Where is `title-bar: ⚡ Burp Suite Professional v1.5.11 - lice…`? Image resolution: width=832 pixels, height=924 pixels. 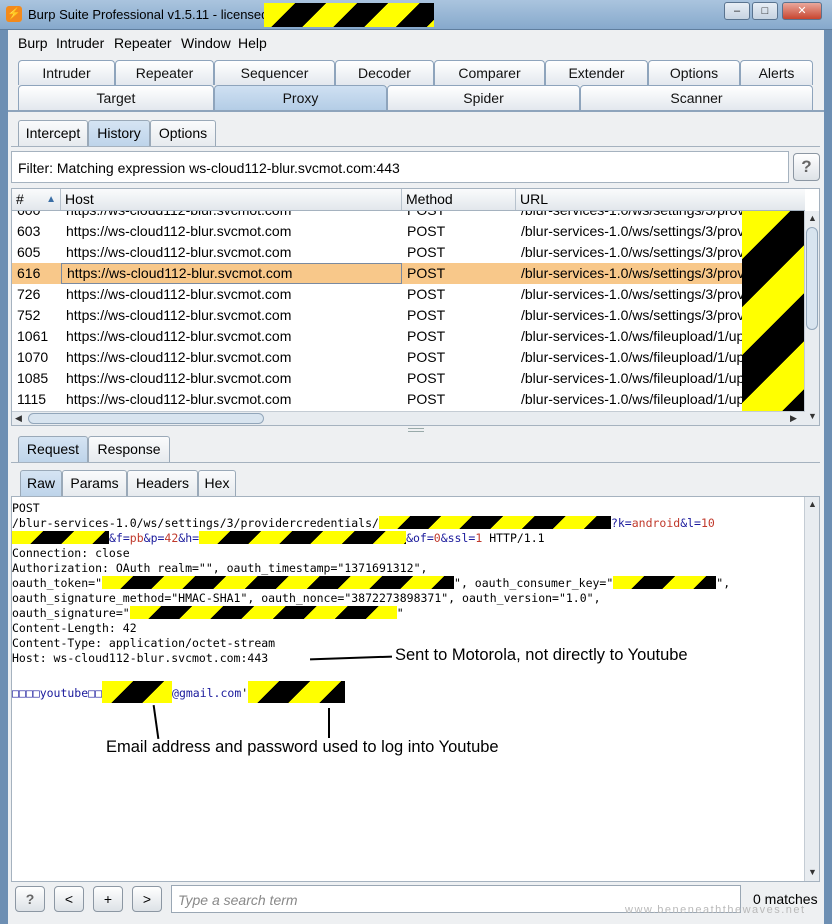 title-bar: ⚡ Burp Suite Professional v1.5.11 - lice… is located at coordinates (416, 15).